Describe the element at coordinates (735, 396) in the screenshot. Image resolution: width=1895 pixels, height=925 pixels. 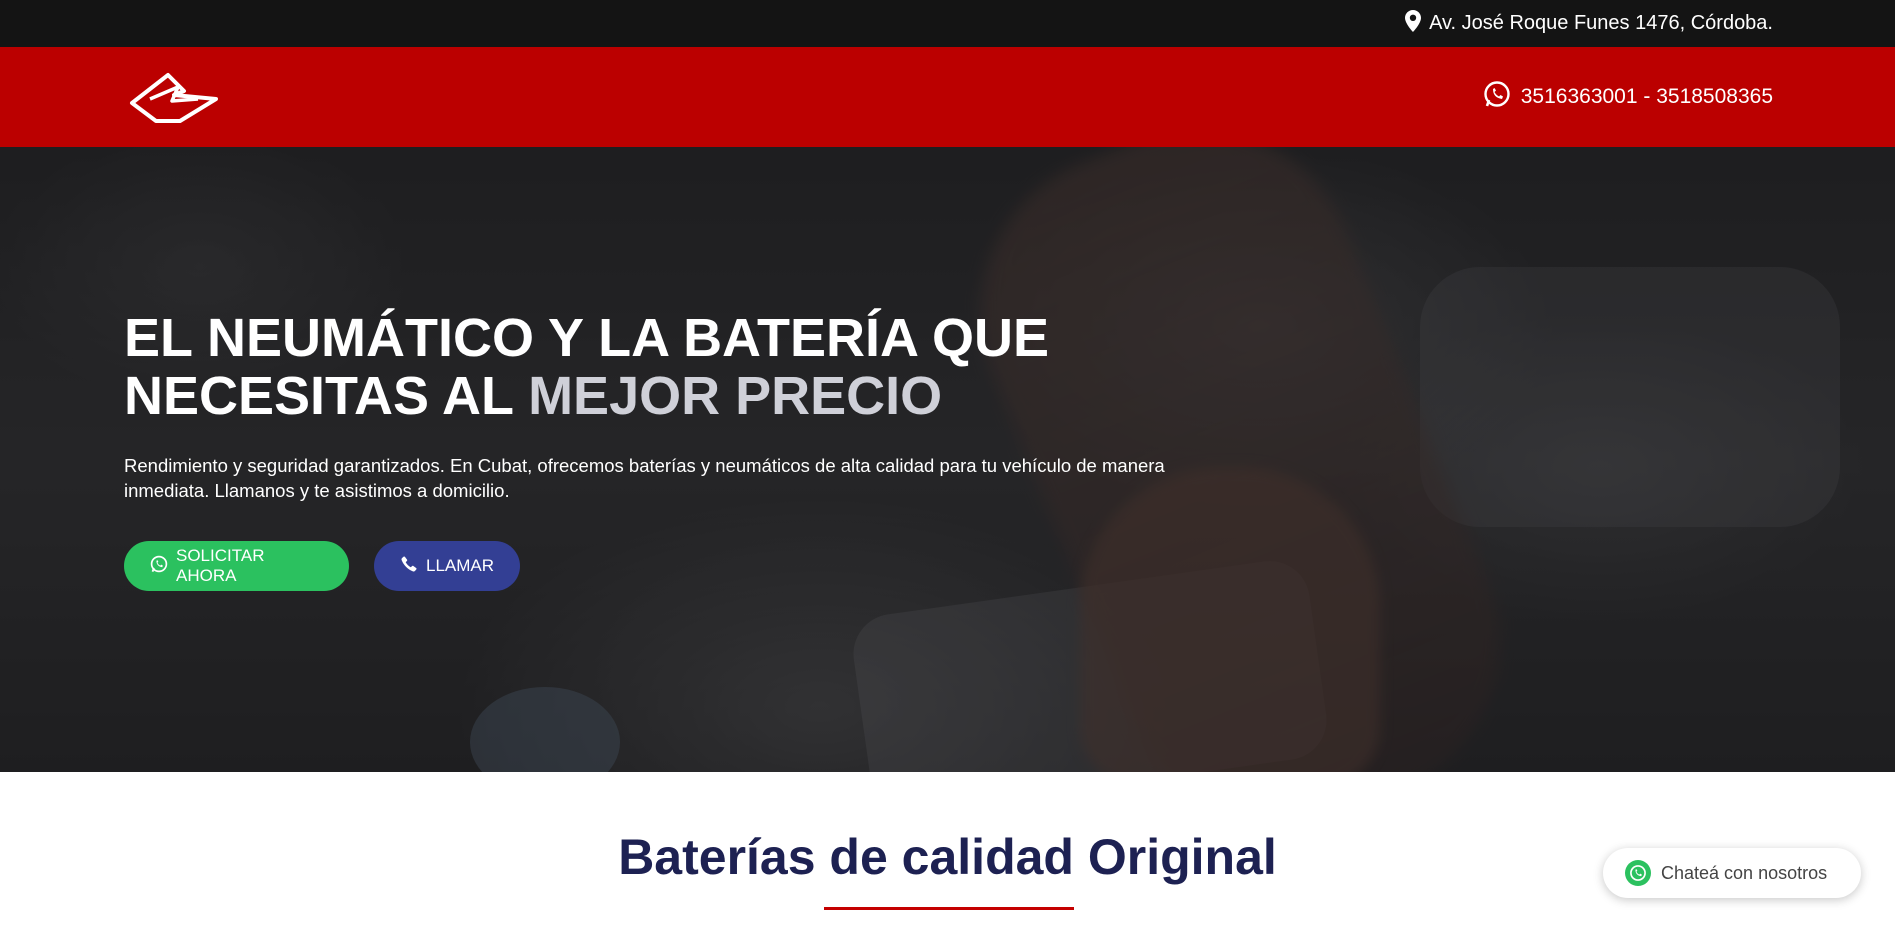
I see `hero-title-accent: MEJOR PRECIO` at that location.